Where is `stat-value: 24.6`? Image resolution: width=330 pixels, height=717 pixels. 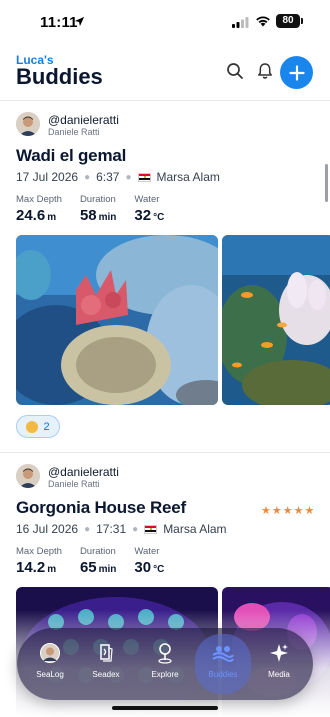
stat-value: 24.6 is located at coordinates (31, 215).